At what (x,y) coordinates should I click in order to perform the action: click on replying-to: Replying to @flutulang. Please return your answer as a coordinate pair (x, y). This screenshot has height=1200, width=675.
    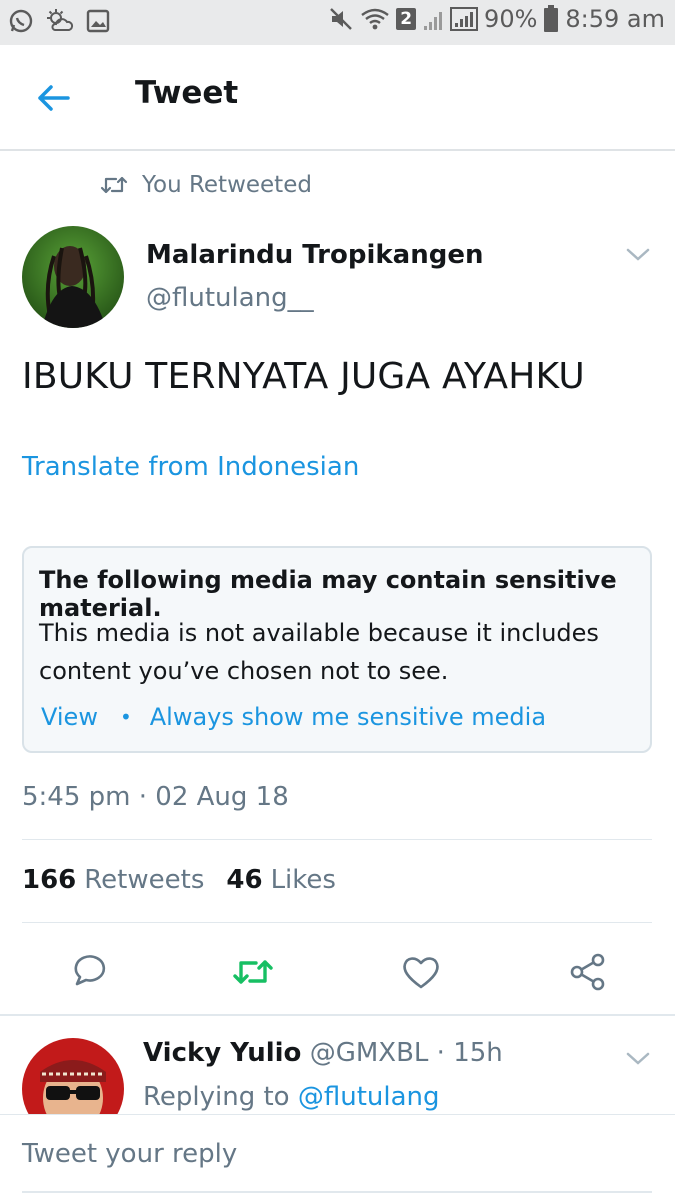
    Looking at the image, I should click on (291, 1097).